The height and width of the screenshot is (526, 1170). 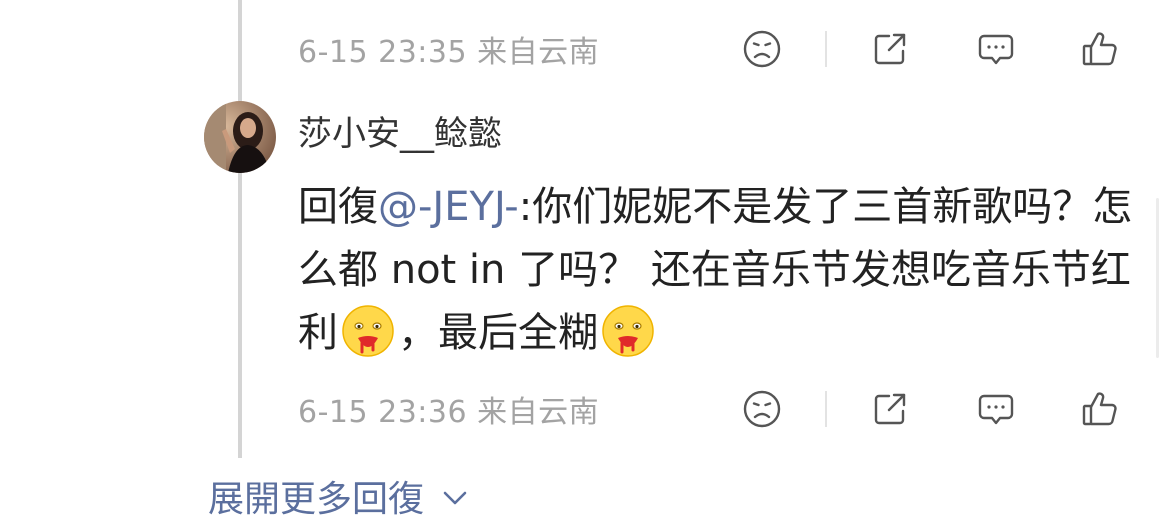 I want to click on reply-above-timestamp: 6-15 23:35 来自云南, so click(x=449, y=52).